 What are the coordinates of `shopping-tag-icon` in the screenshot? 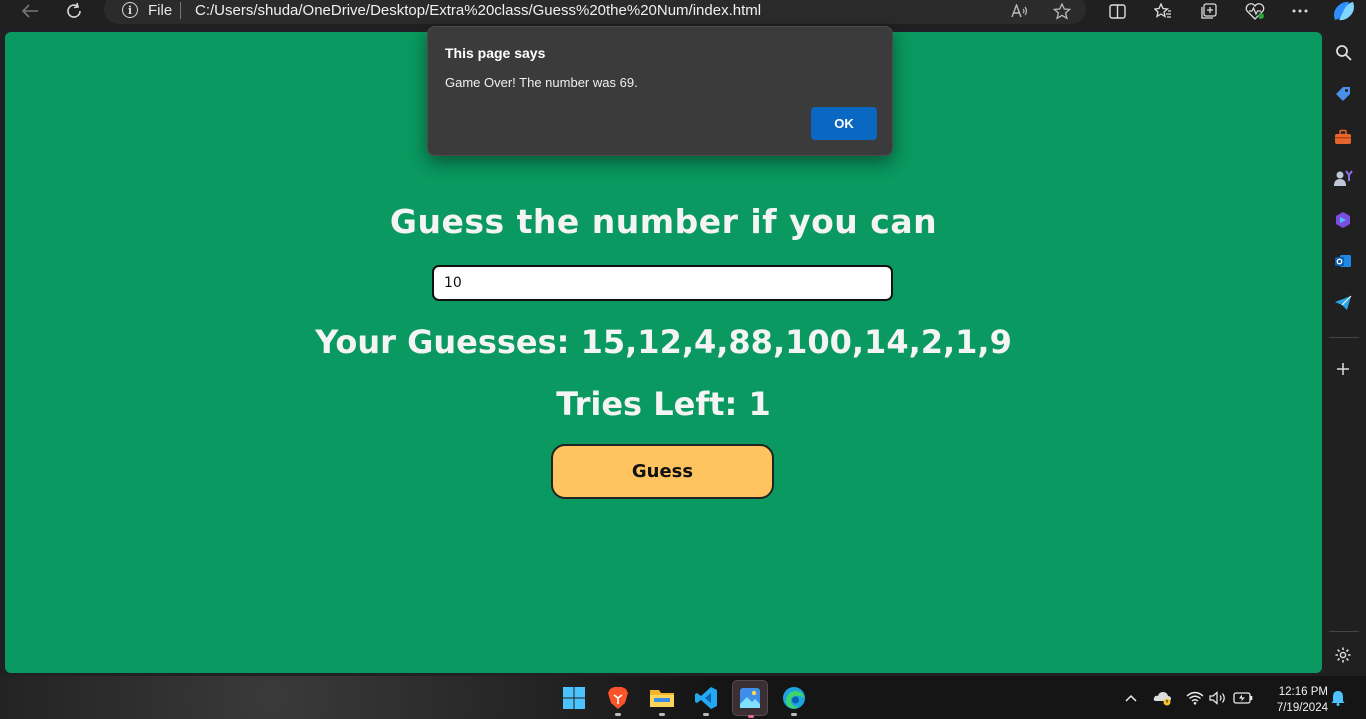 It's located at (1343, 94).